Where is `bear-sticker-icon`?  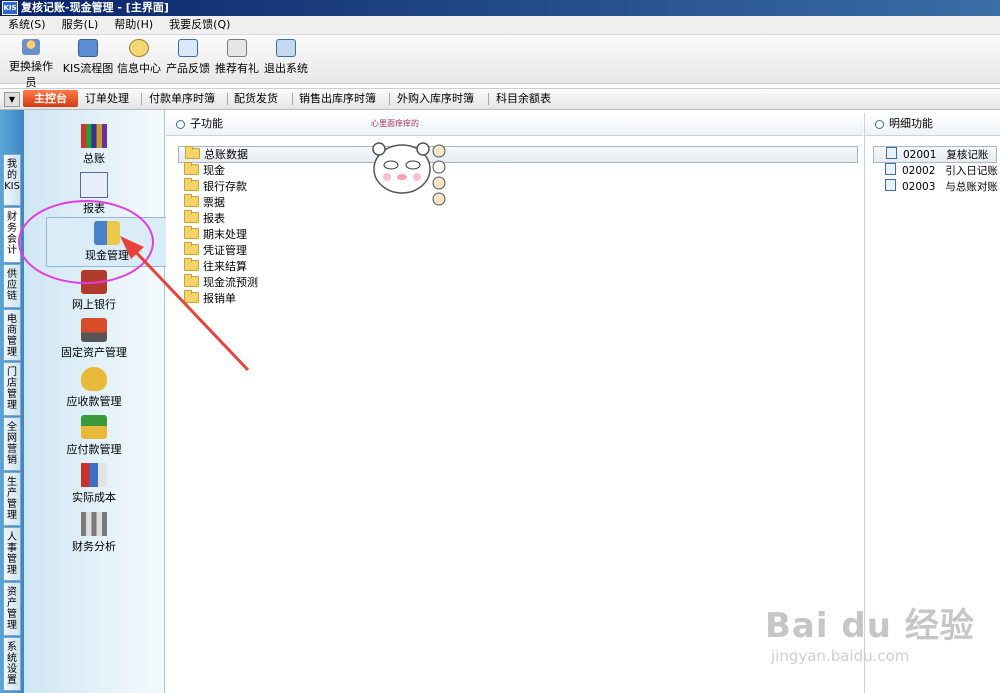 bear-sticker-icon is located at coordinates (409, 174).